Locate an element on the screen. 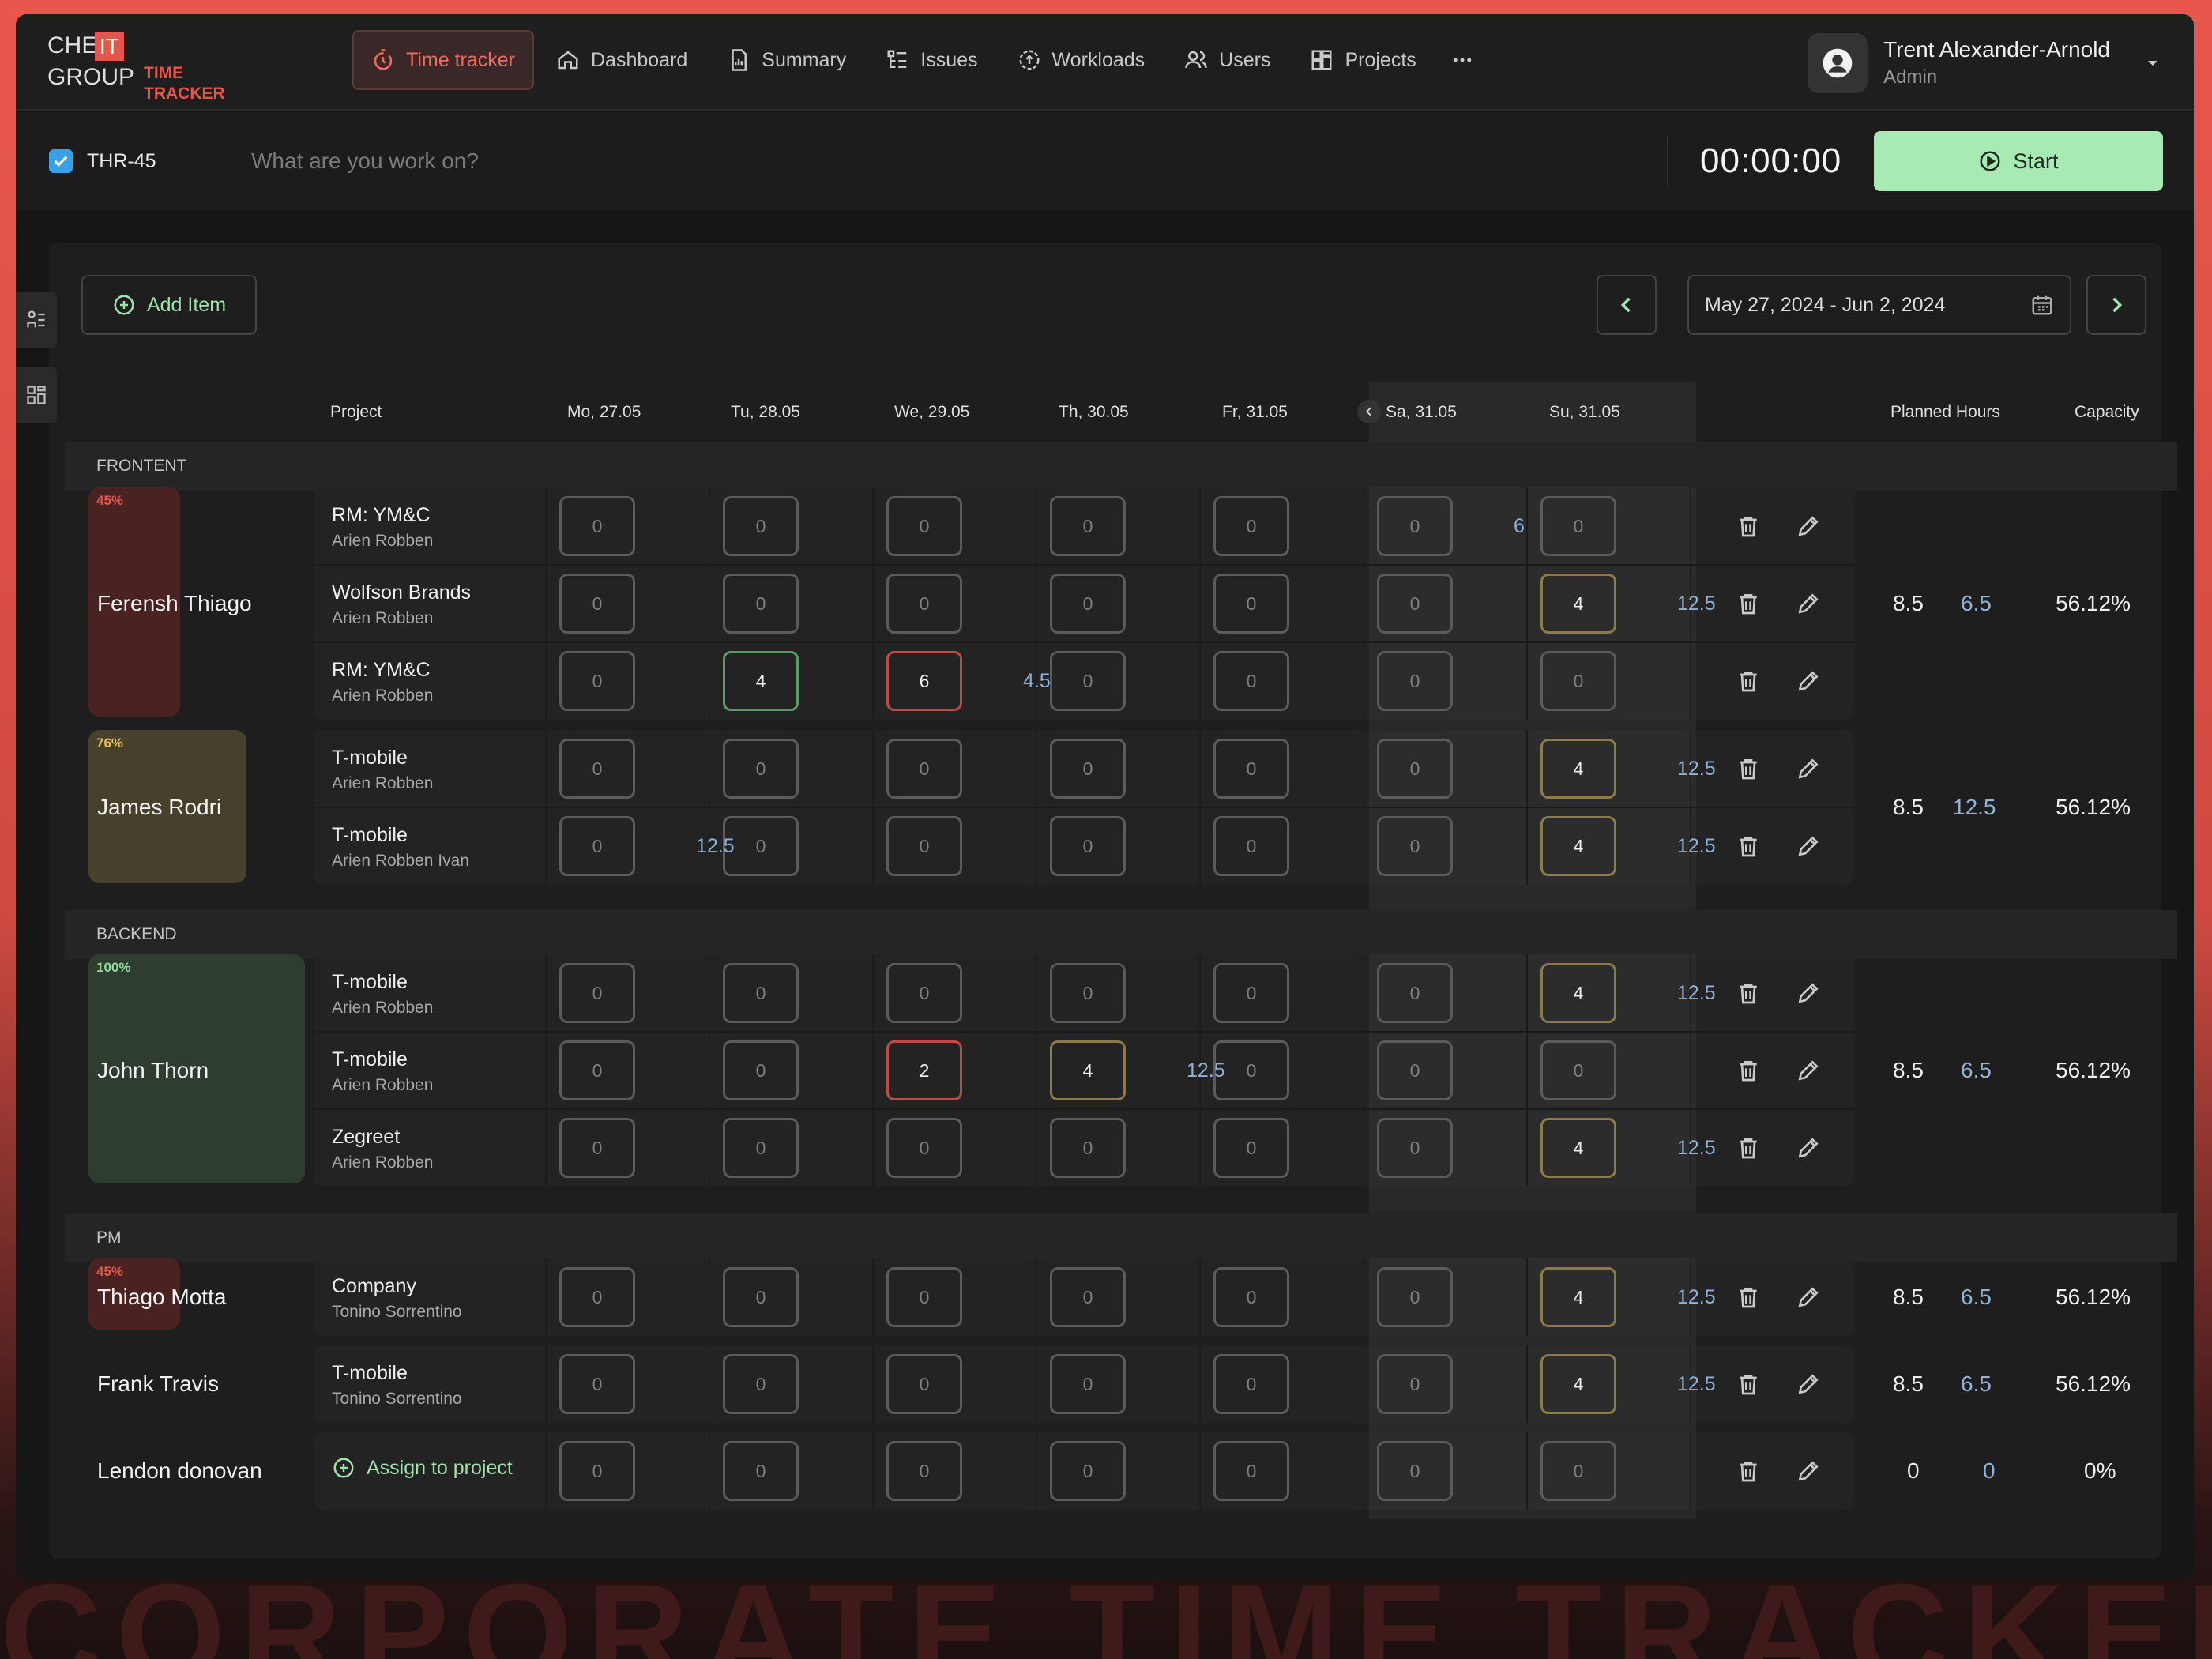  person-name: Ferensh Thiago is located at coordinates (175, 603).